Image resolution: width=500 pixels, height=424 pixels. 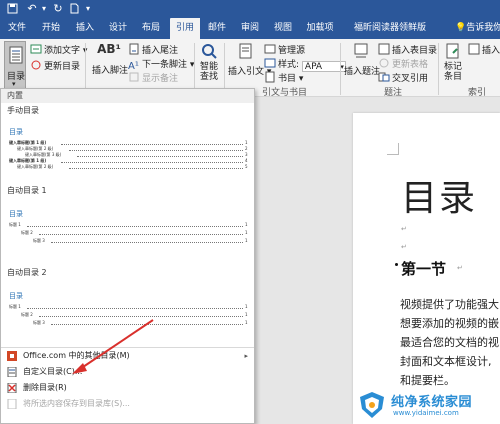 What do you see at coordinates (51, 28) in the screenshot?
I see `tab-home: 开始` at bounding box center [51, 28].